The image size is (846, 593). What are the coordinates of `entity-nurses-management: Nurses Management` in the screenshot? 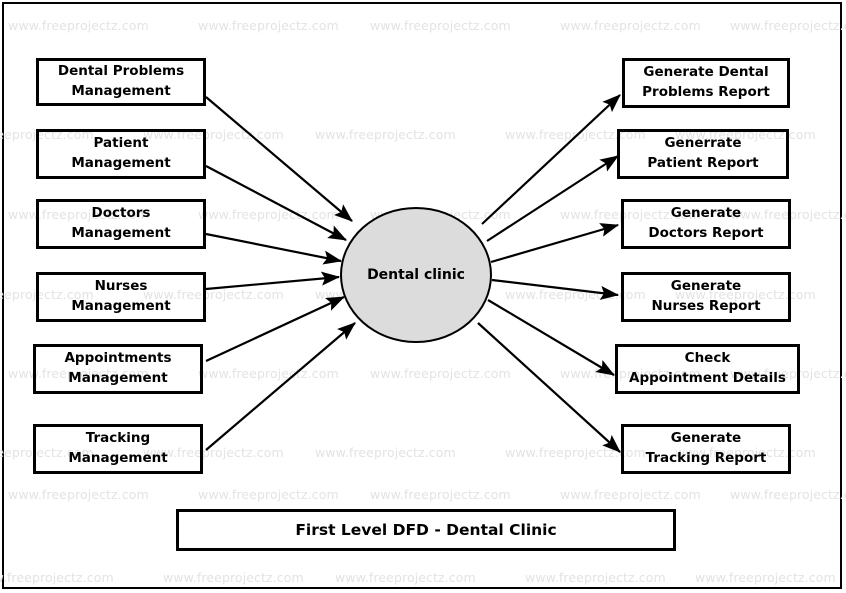 It's located at (121, 297).